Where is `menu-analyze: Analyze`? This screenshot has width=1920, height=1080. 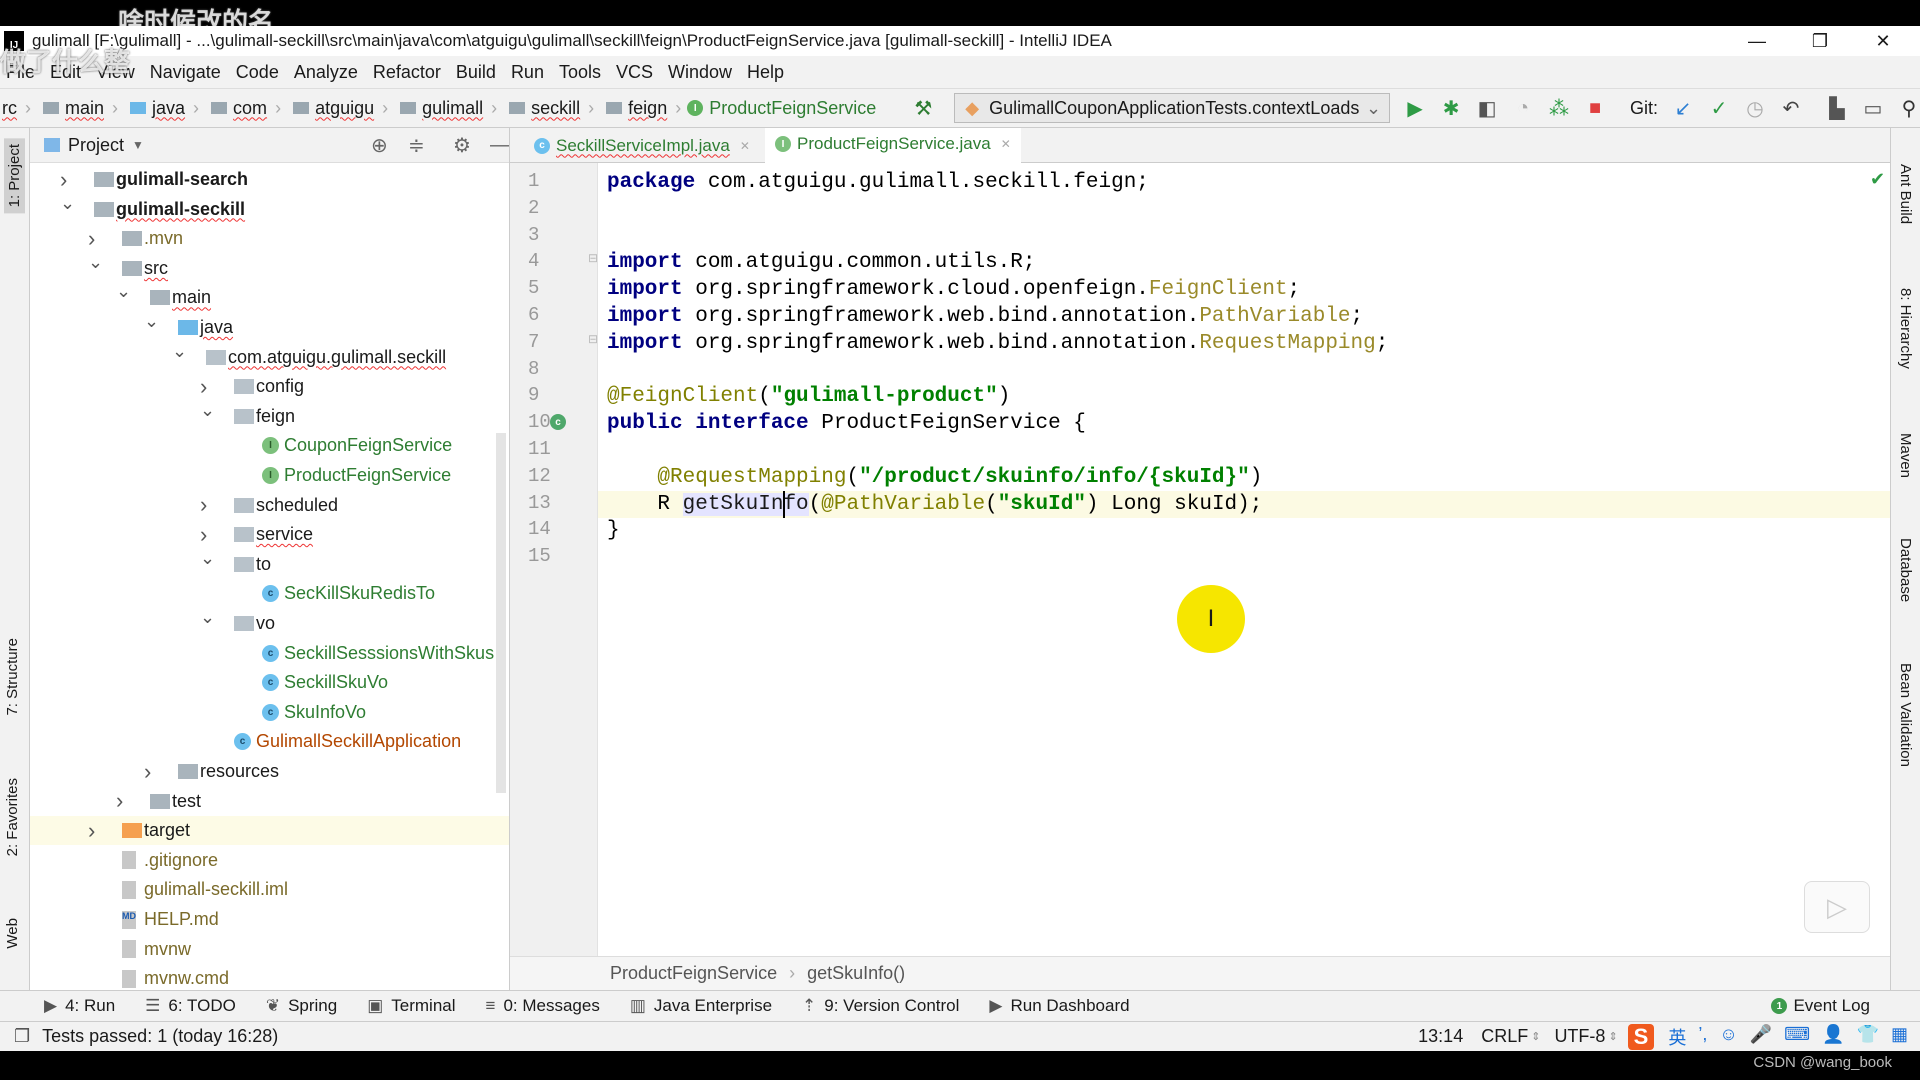
menu-analyze: Analyze is located at coordinates (326, 72).